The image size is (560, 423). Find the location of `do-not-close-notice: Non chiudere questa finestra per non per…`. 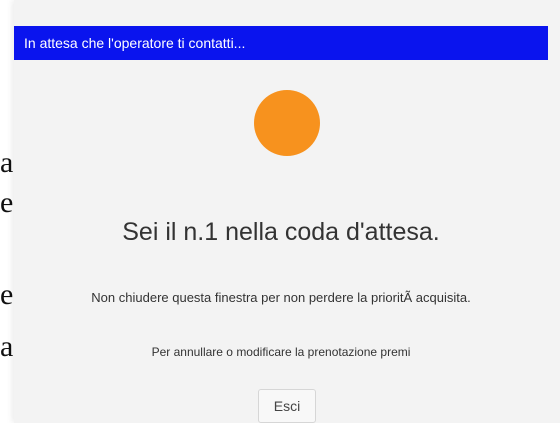

do-not-close-notice: Non chiudere questa finestra per non per… is located at coordinates (281, 297).